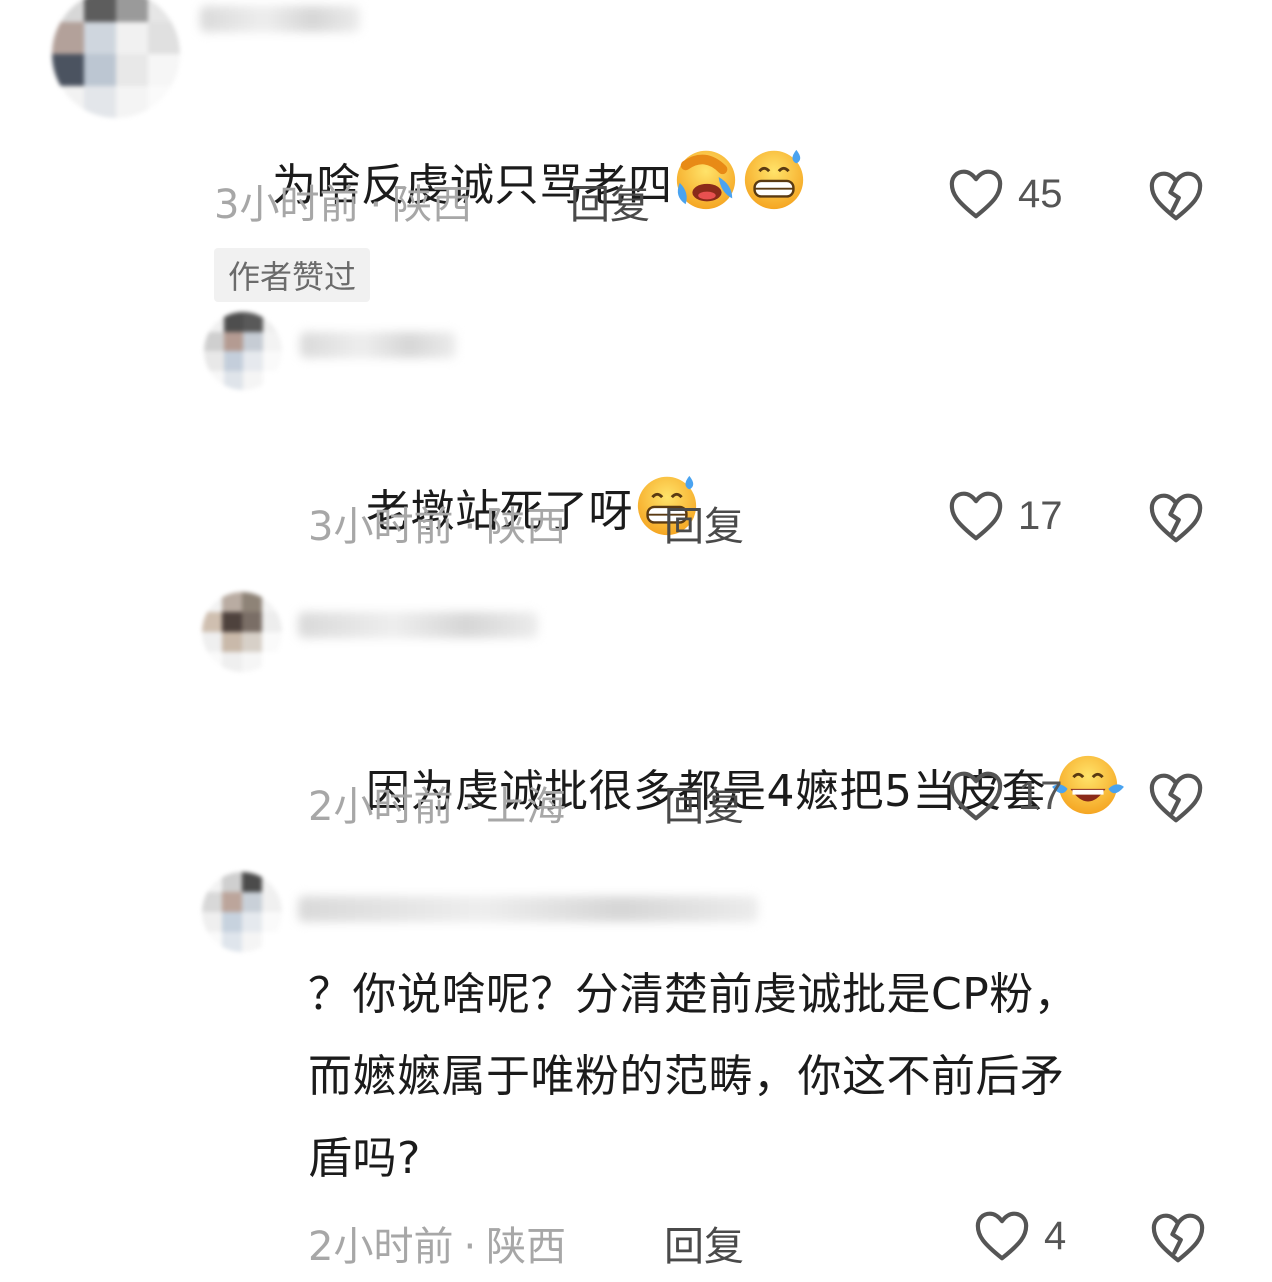 Image resolution: width=1272 pixels, height=1282 pixels. I want to click on like-button: 4, so click(1020, 1236).